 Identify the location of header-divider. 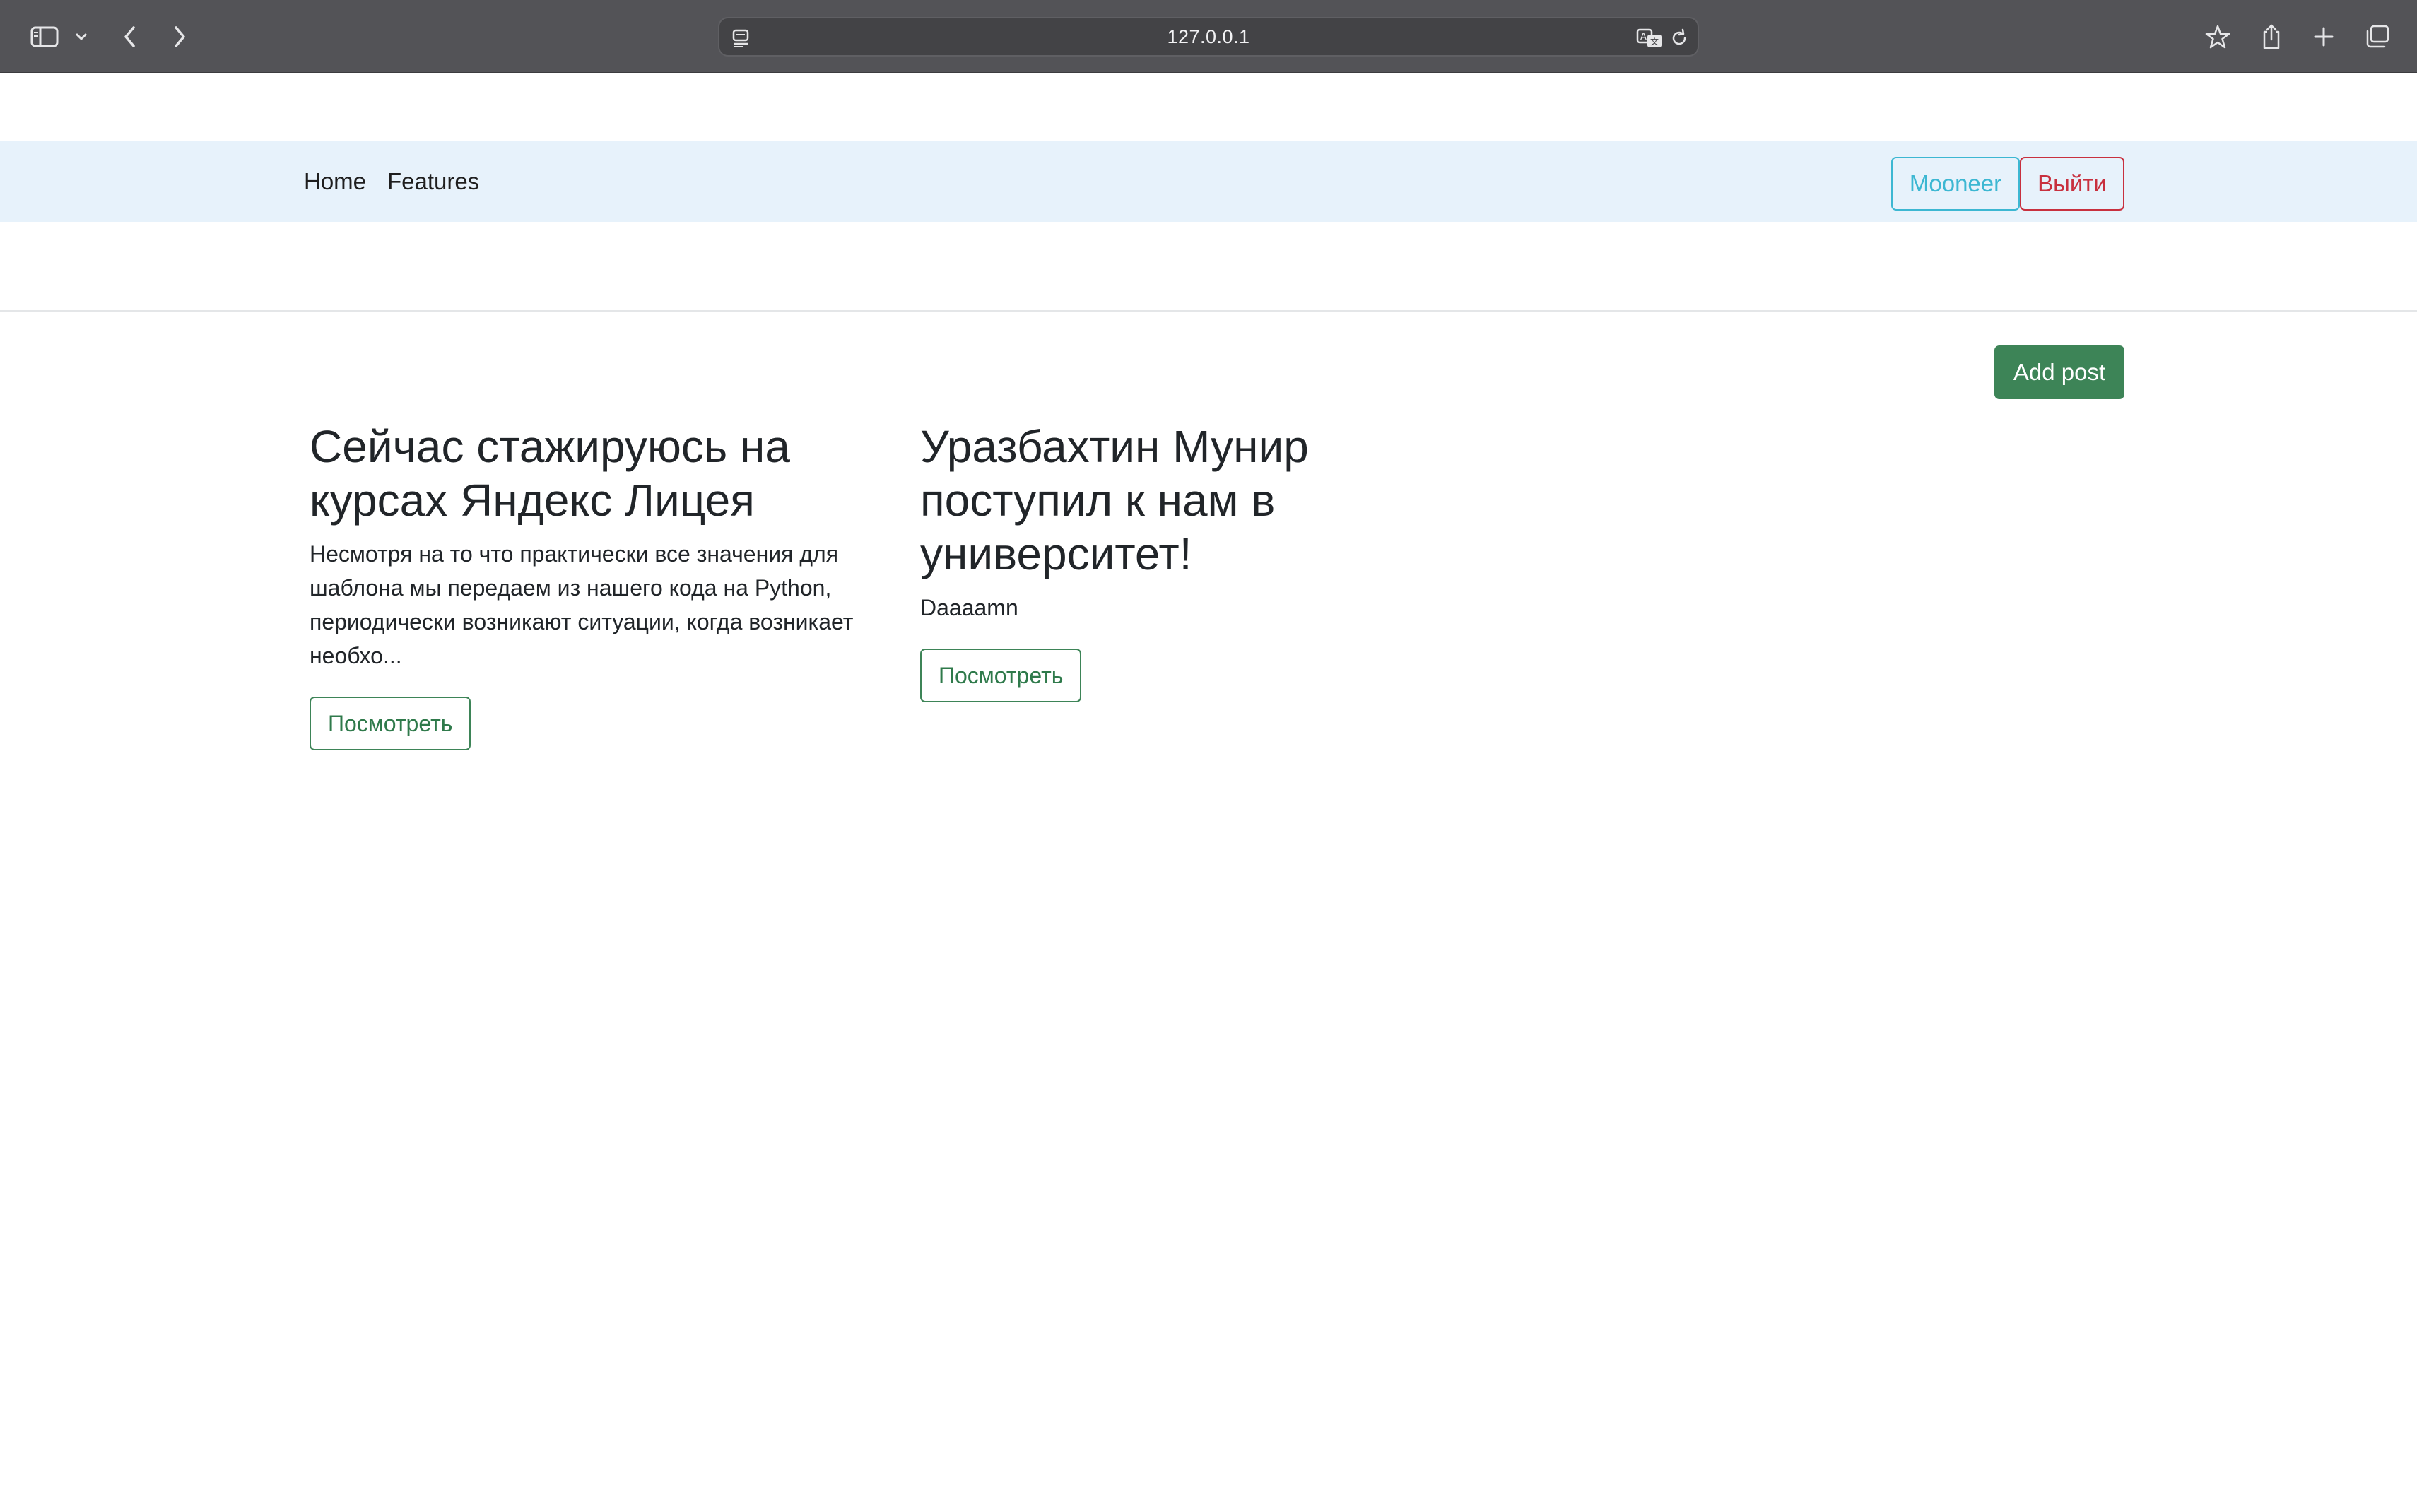
(1208, 311).